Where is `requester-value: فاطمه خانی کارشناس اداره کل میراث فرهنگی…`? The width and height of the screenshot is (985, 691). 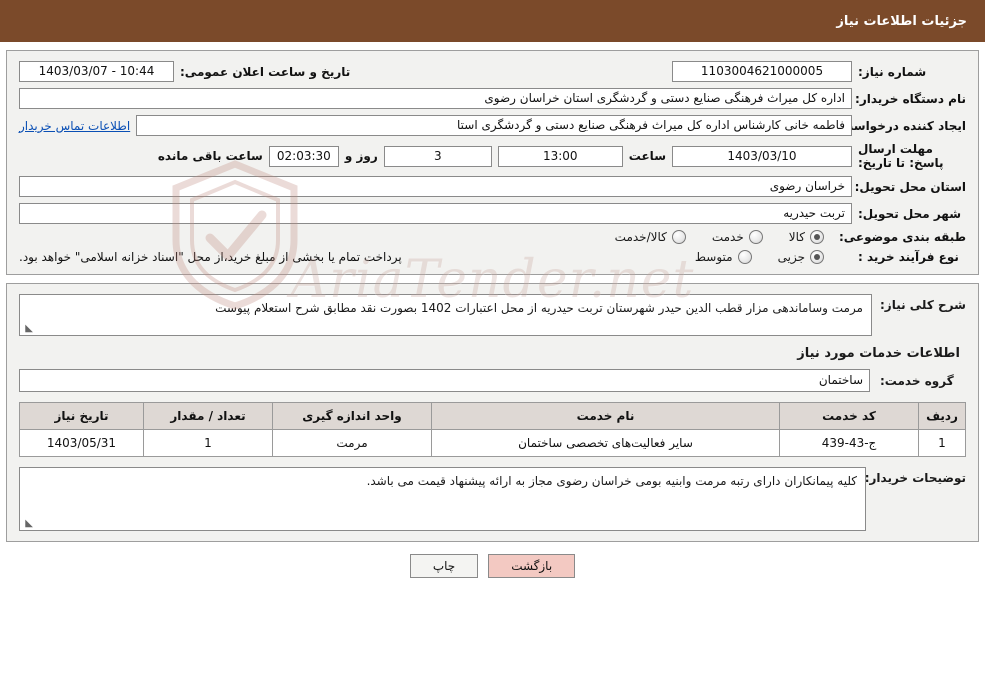 requester-value: فاطمه خانی کارشناس اداره کل میراث فرهنگی… is located at coordinates (494, 125).